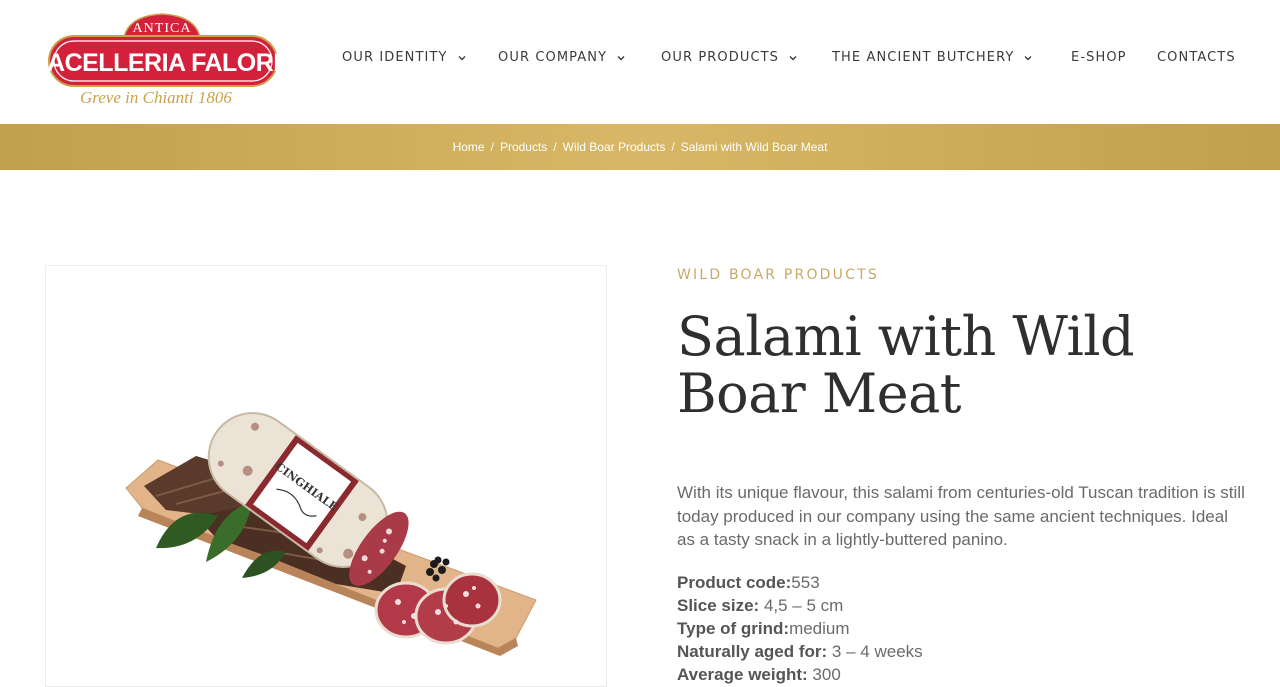 This screenshot has width=1280, height=687. What do you see at coordinates (734, 582) in the screenshot?
I see `spec-label: Product code:` at bounding box center [734, 582].